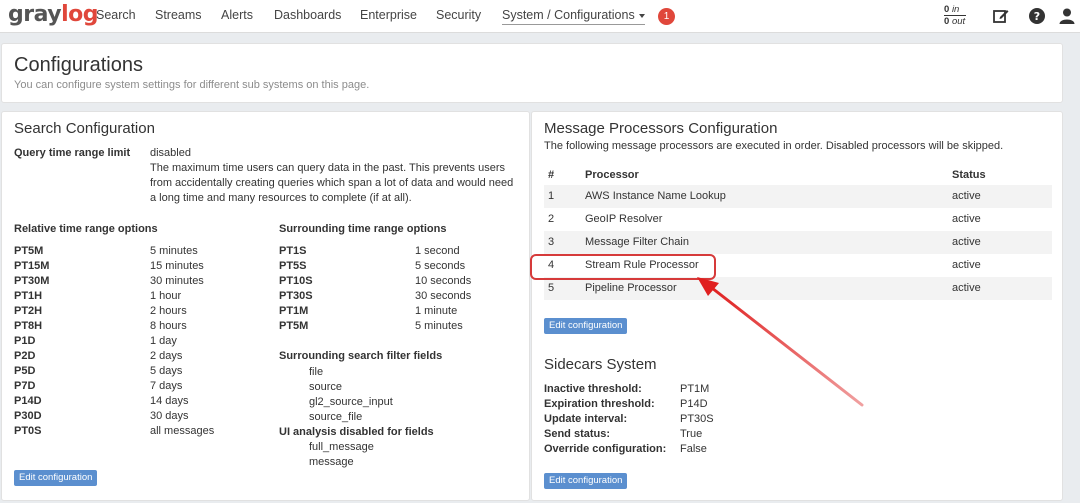  What do you see at coordinates (84, 128) in the screenshot?
I see `search-config-title: Search Configuration` at bounding box center [84, 128].